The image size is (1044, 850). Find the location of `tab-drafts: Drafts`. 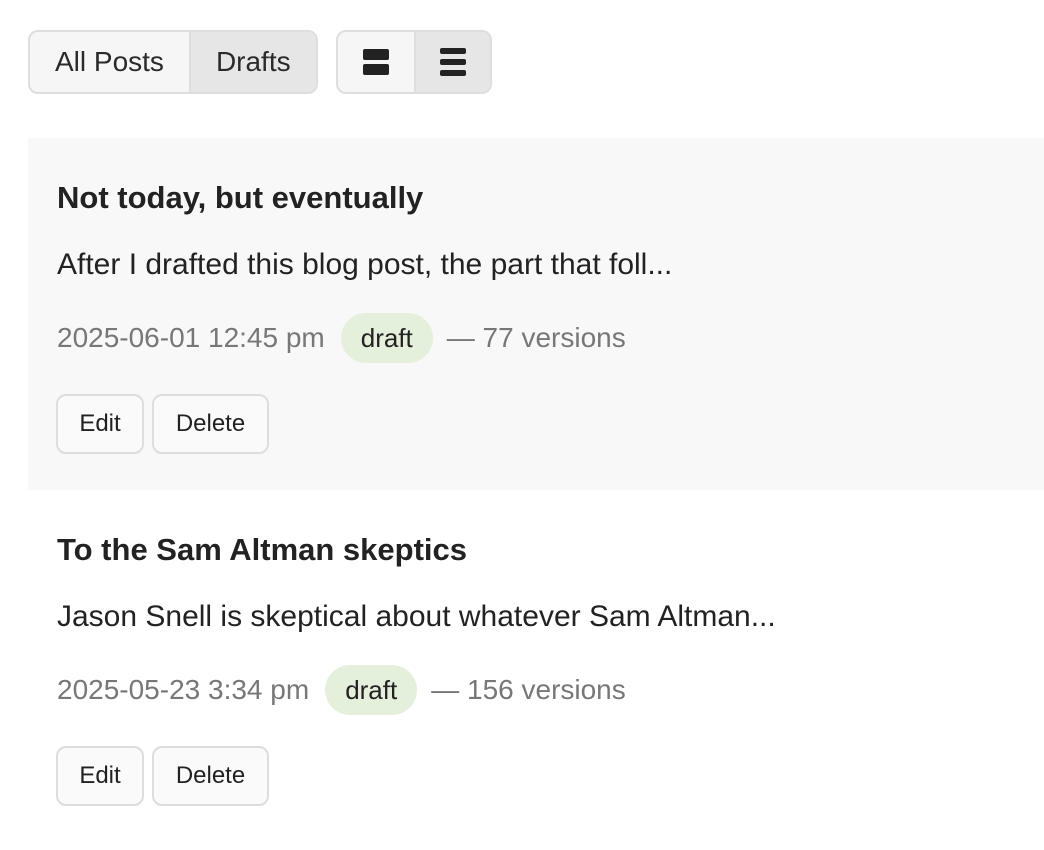

tab-drafts: Drafts is located at coordinates (252, 62).